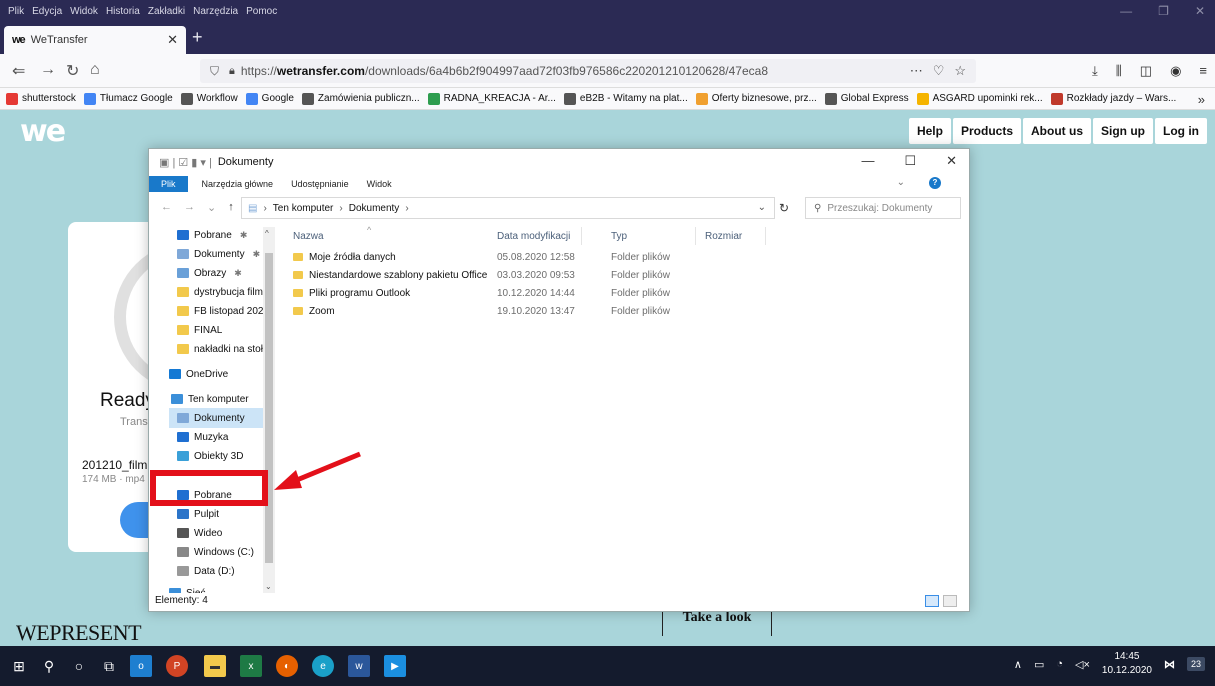 The height and width of the screenshot is (686, 1215). Describe the element at coordinates (211, 207) in the screenshot. I see `recent-dropdown-icon: ⌄` at that location.